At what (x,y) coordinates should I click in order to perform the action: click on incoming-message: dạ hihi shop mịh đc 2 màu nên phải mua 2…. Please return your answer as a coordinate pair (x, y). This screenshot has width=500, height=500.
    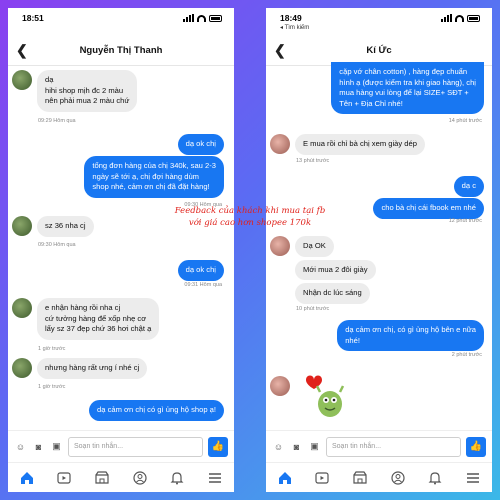
    Looking at the image, I should click on (87, 91).